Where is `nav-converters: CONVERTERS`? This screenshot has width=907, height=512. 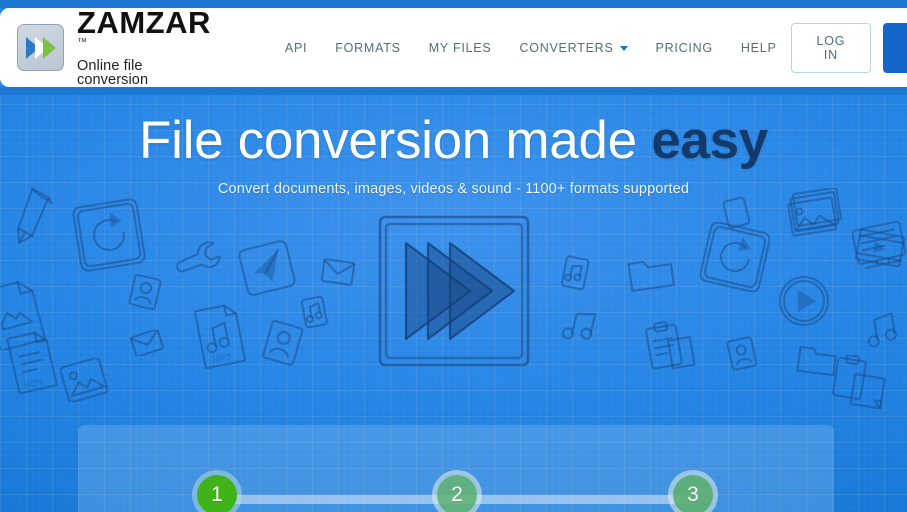 nav-converters: CONVERTERS is located at coordinates (573, 48).